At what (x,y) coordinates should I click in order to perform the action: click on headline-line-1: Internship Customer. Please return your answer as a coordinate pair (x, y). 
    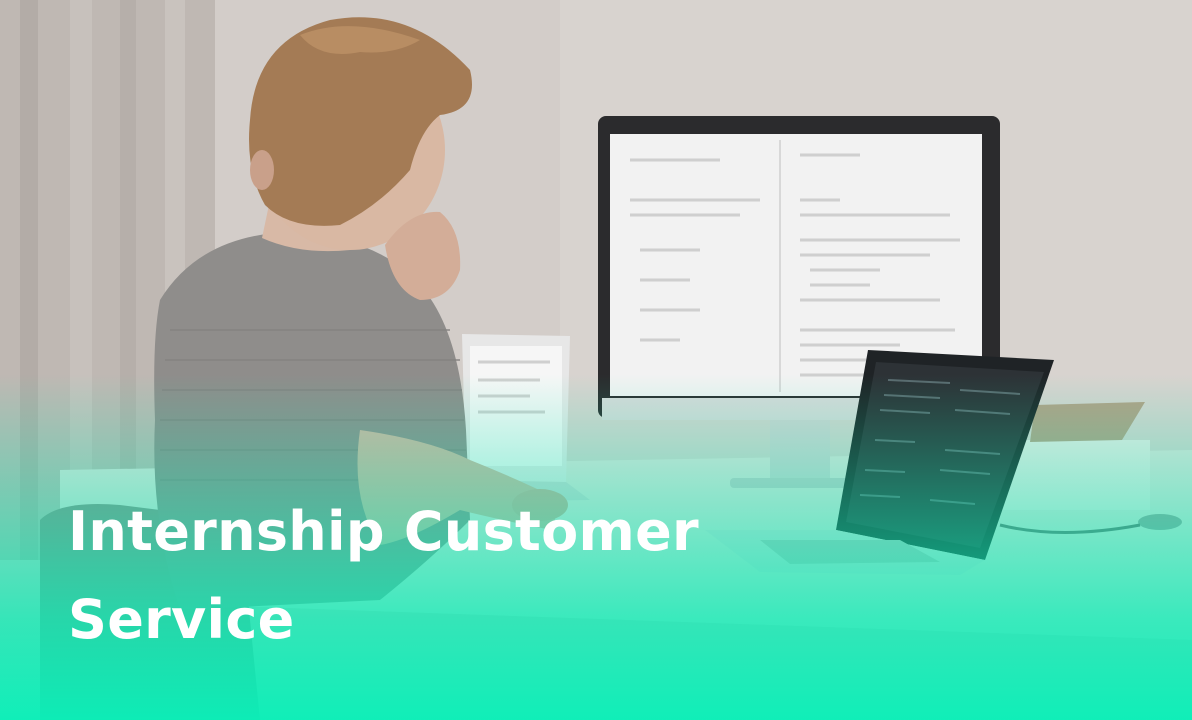
    Looking at the image, I should click on (383, 531).